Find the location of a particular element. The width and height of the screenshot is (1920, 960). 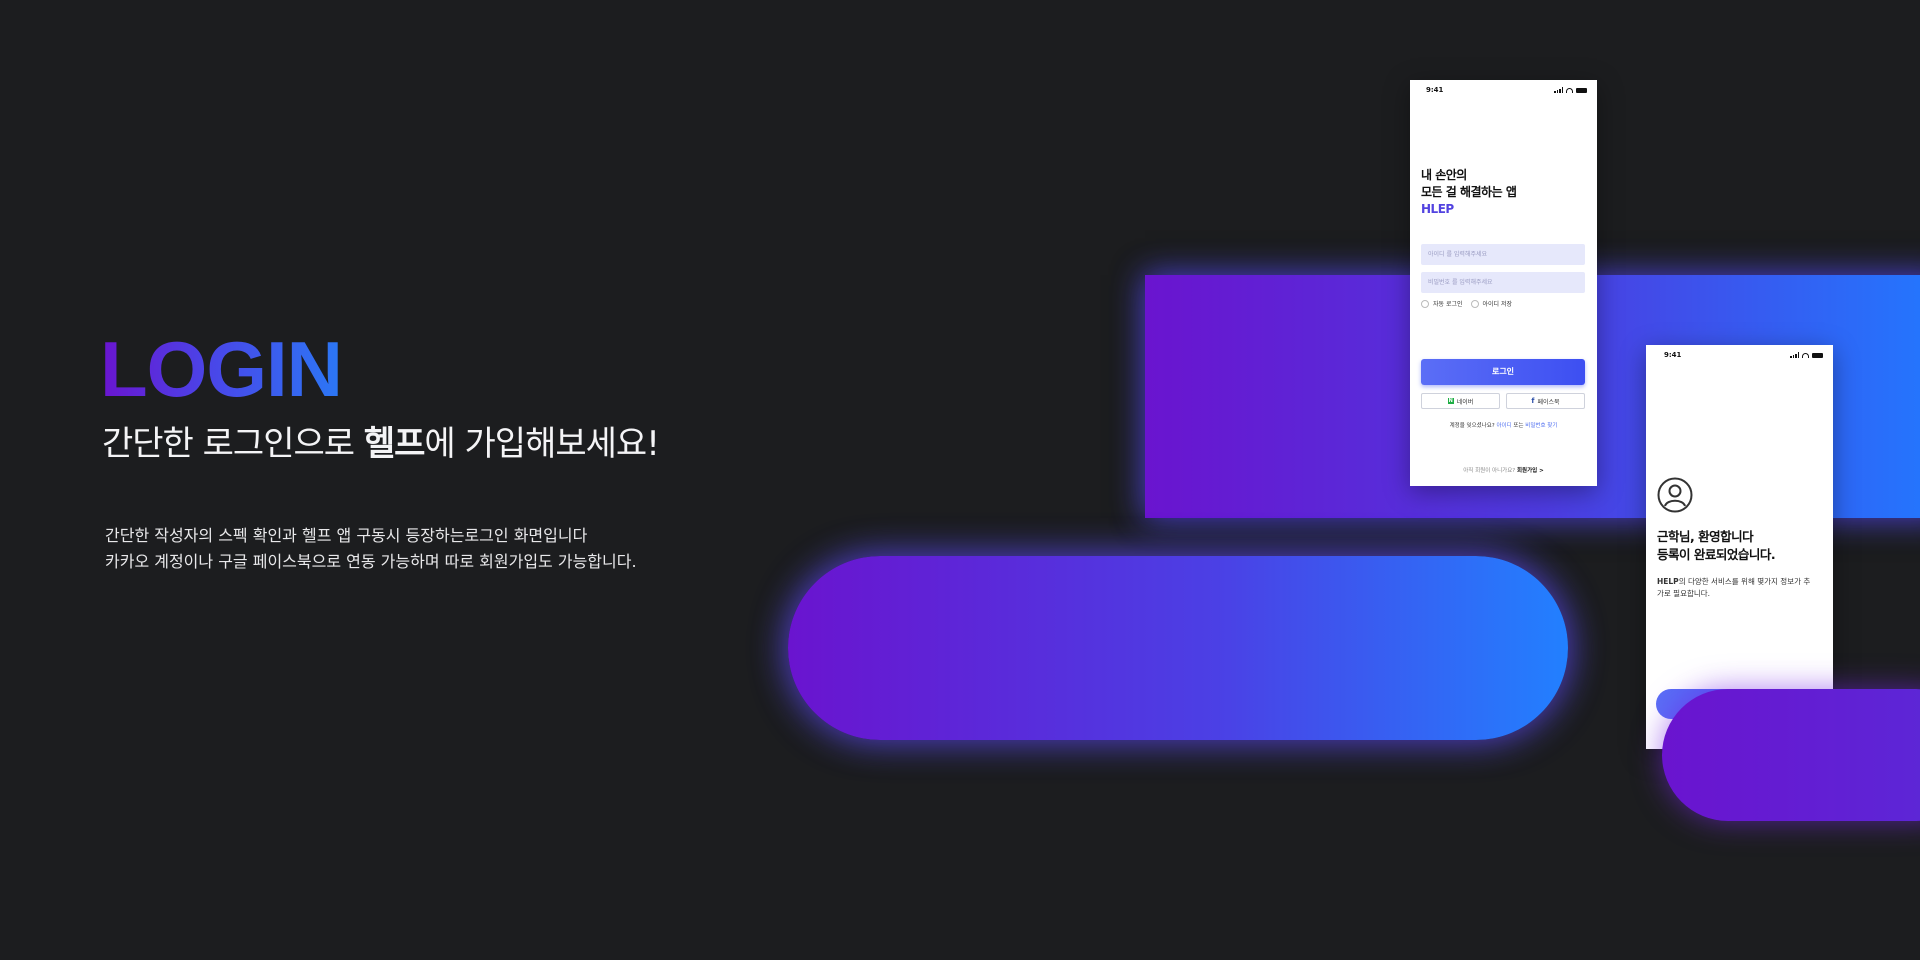

gradient-pill is located at coordinates (1178, 648).